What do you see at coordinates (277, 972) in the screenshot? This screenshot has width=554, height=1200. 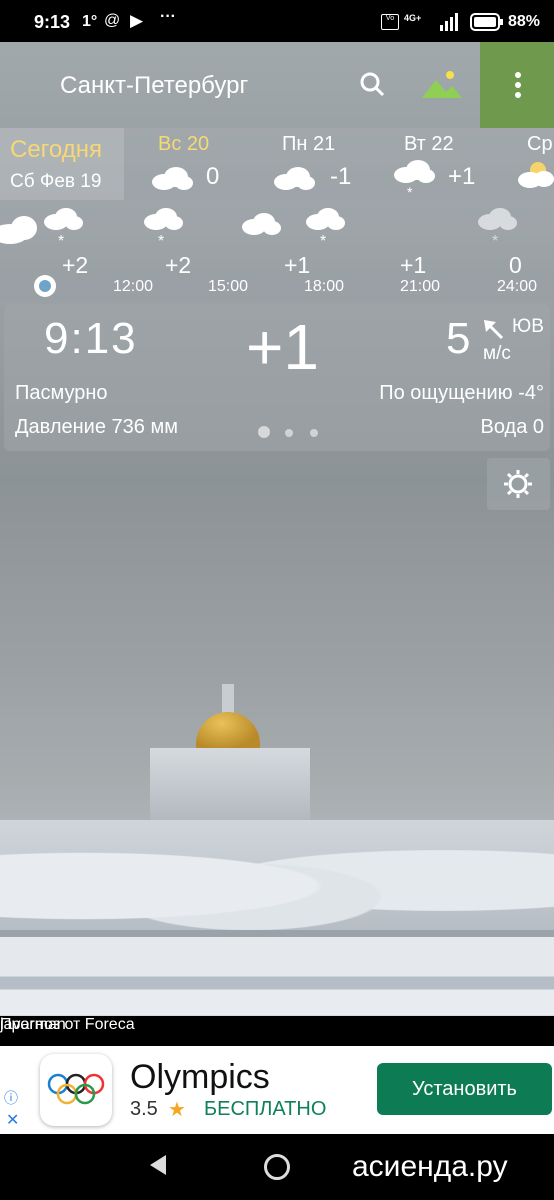 I see `photo-frozen-river` at bounding box center [277, 972].